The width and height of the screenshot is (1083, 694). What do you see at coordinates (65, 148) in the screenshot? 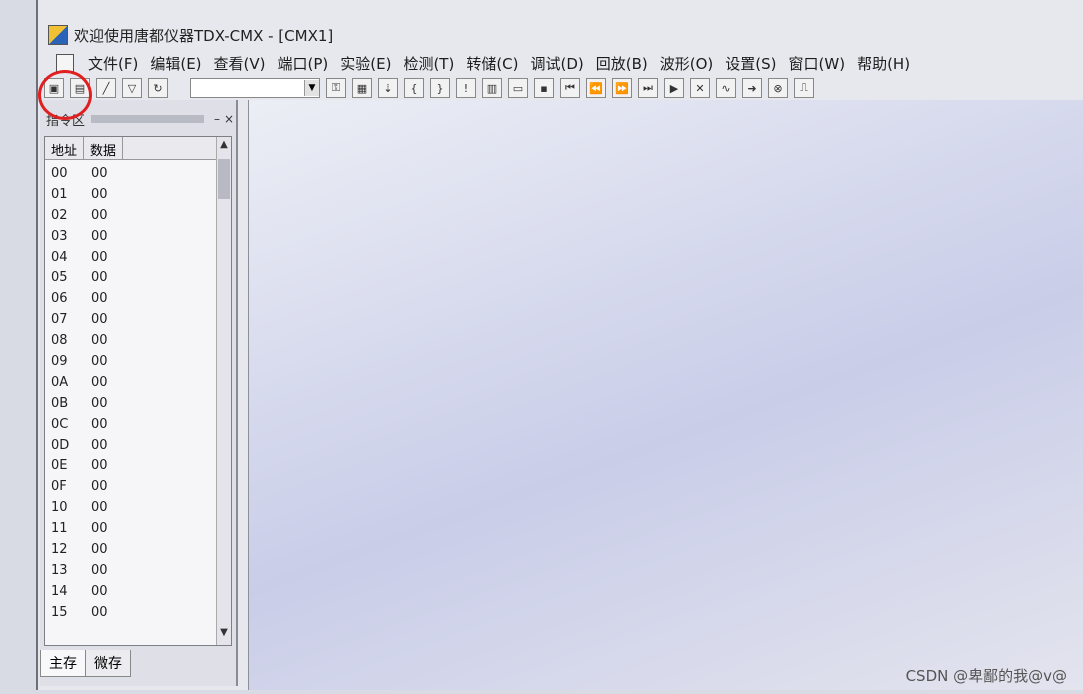
I see `column-address: 地址` at bounding box center [65, 148].